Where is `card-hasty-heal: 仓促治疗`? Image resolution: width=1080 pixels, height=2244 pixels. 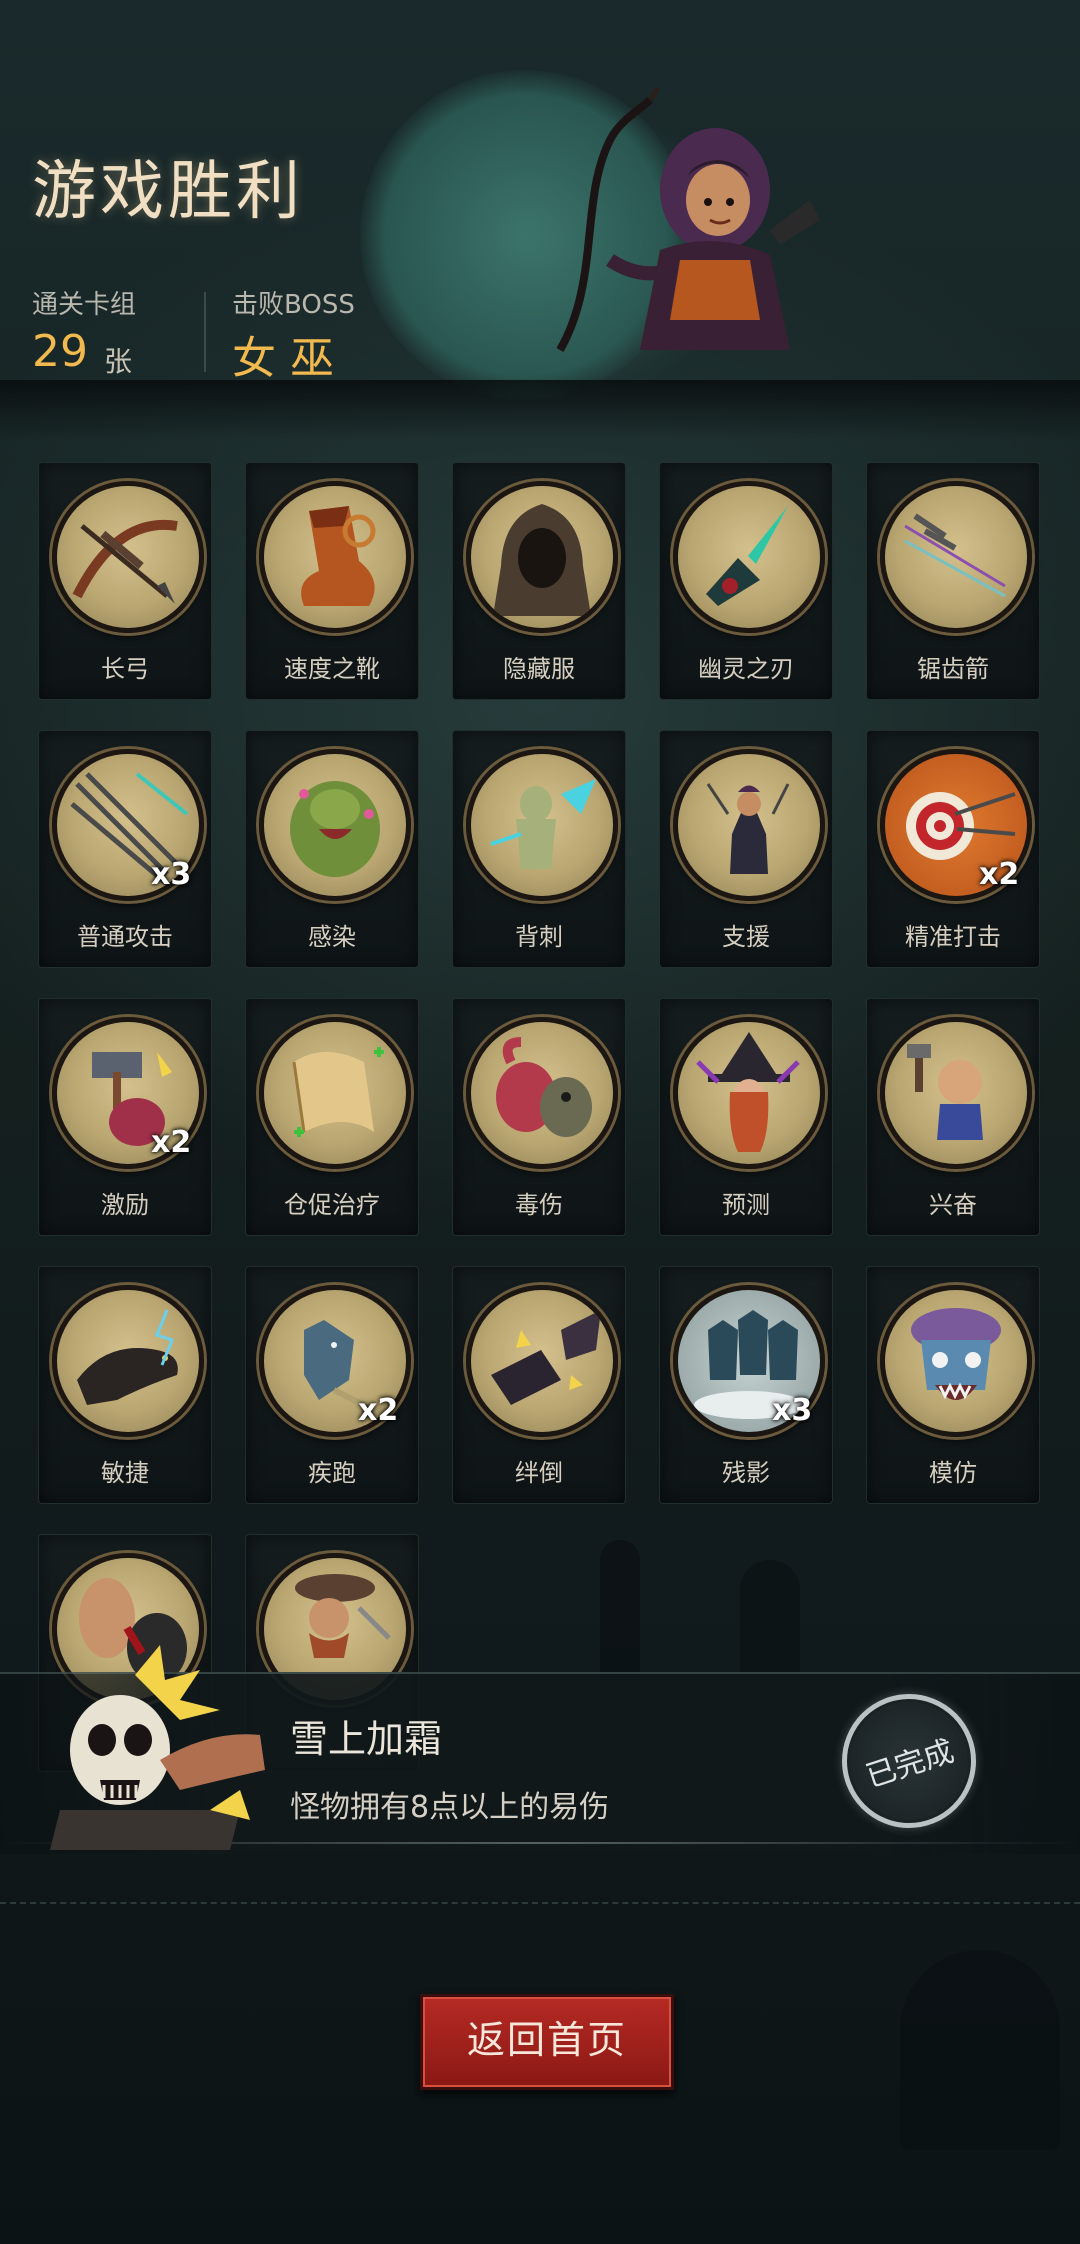
card-hasty-heal: 仓促治疗 is located at coordinates (332, 1117).